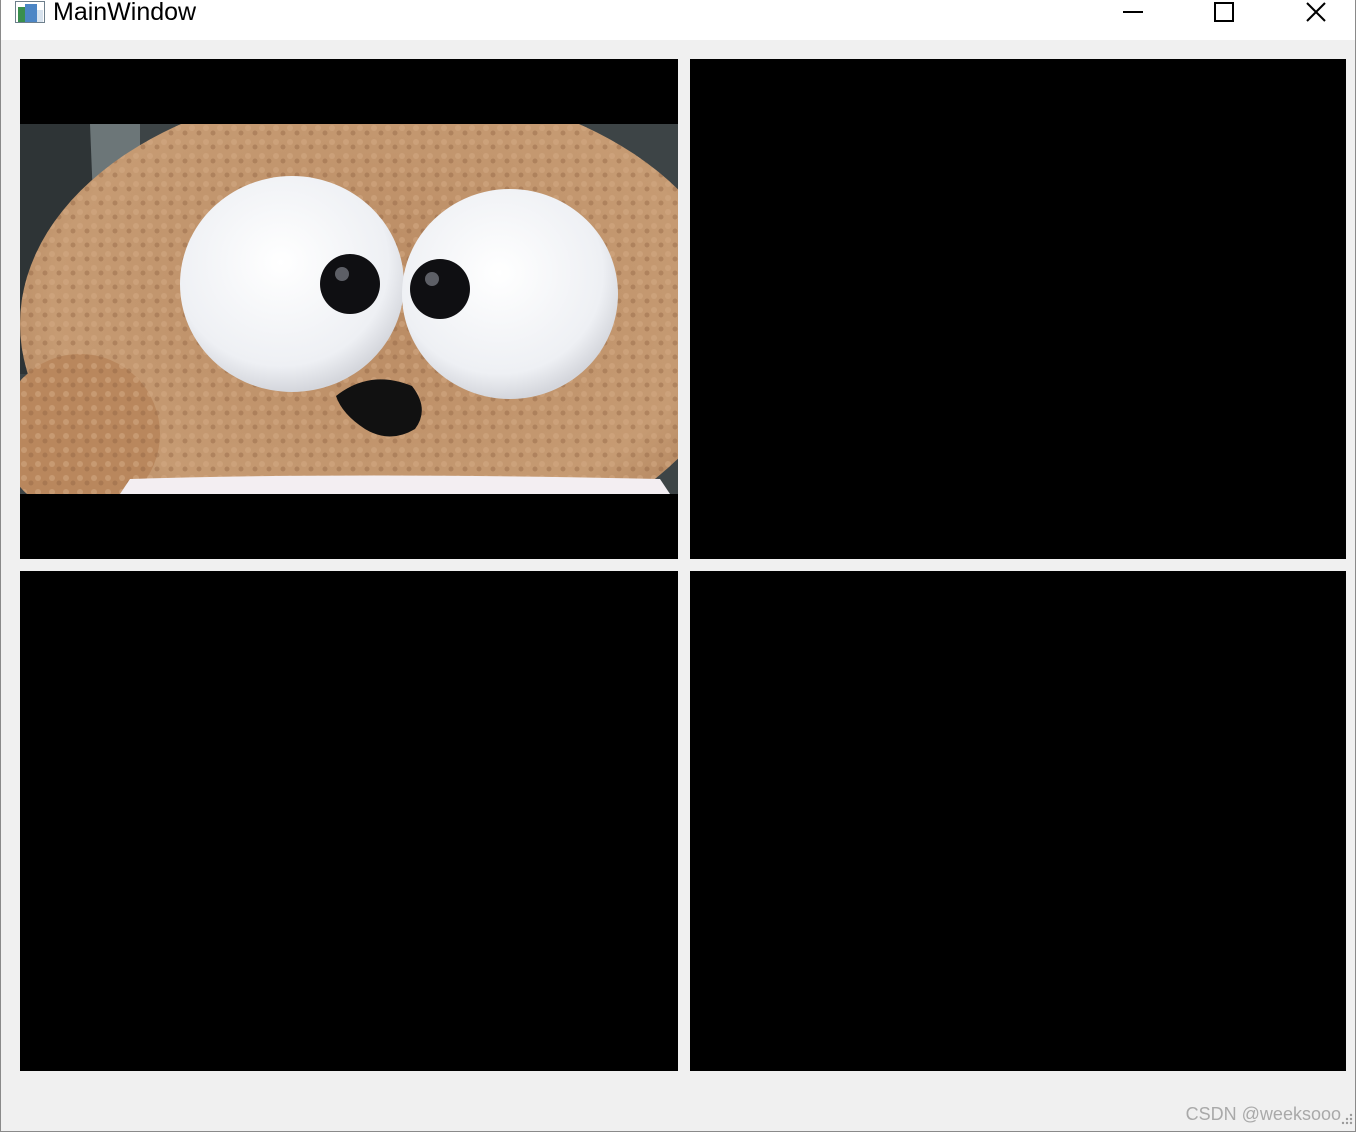  Describe the element at coordinates (678, 20) in the screenshot. I see `title-bar: MainWindow` at that location.